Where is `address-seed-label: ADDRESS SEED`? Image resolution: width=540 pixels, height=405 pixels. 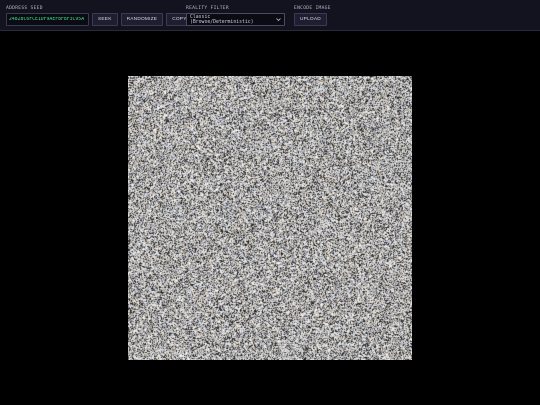
address-seed-label: ADDRESS SEED is located at coordinates (24, 8).